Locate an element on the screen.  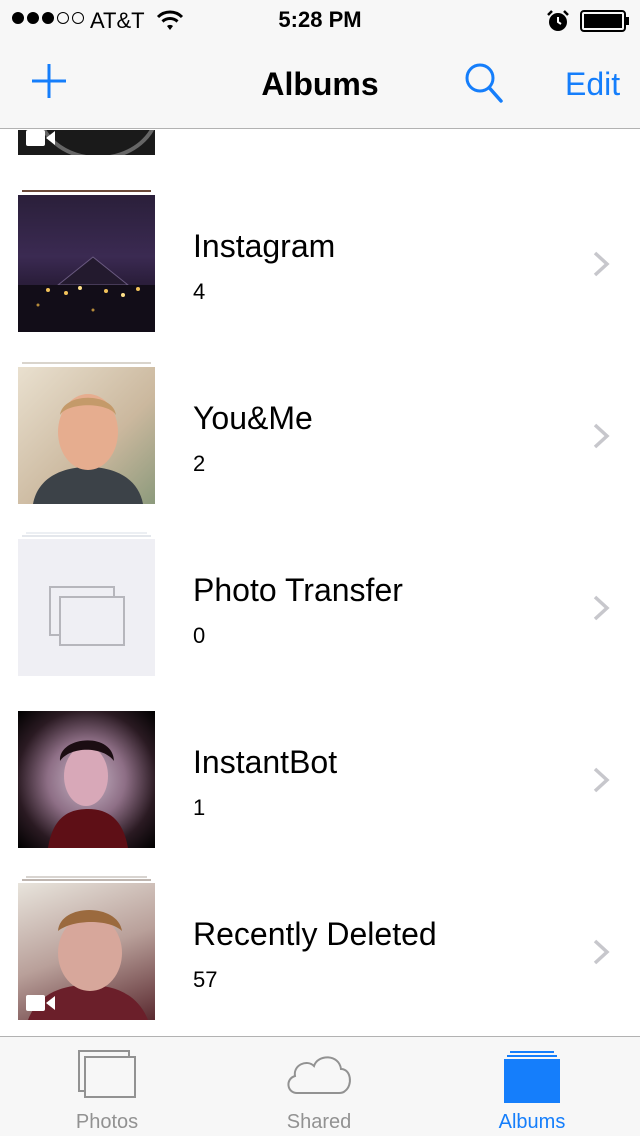
search-icon is located at coordinates (484, 83).